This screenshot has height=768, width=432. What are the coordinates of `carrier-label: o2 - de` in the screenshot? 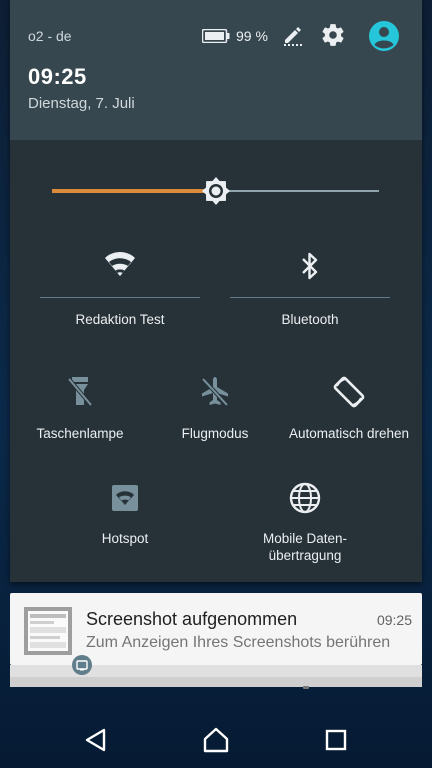 It's located at (50, 36).